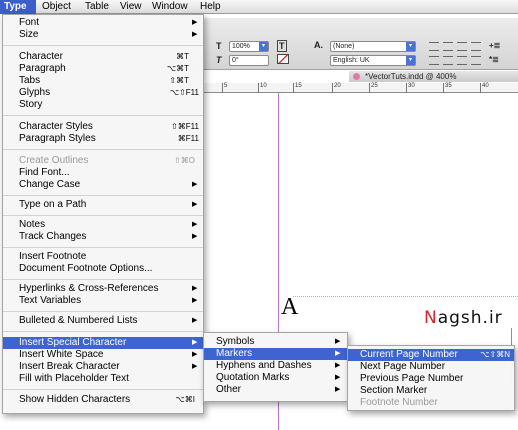 This screenshot has width=518, height=430. Describe the element at coordinates (103, 279) in the screenshot. I see `menu-separator` at that location.